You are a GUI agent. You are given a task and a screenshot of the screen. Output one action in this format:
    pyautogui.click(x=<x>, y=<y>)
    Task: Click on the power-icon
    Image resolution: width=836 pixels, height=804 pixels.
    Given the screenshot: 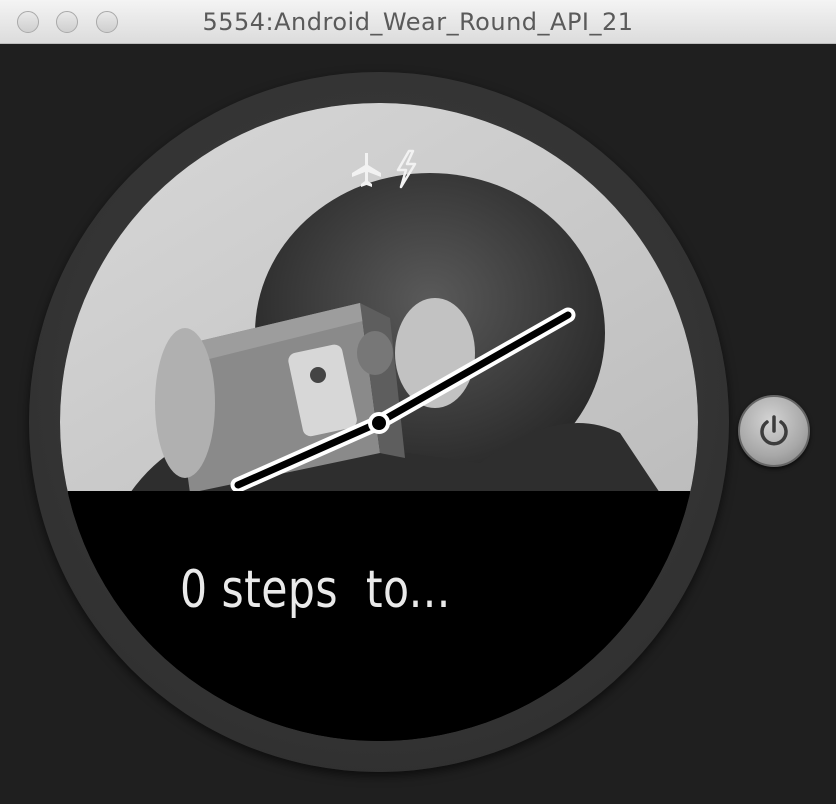 What is the action you would take?
    pyautogui.click(x=774, y=430)
    